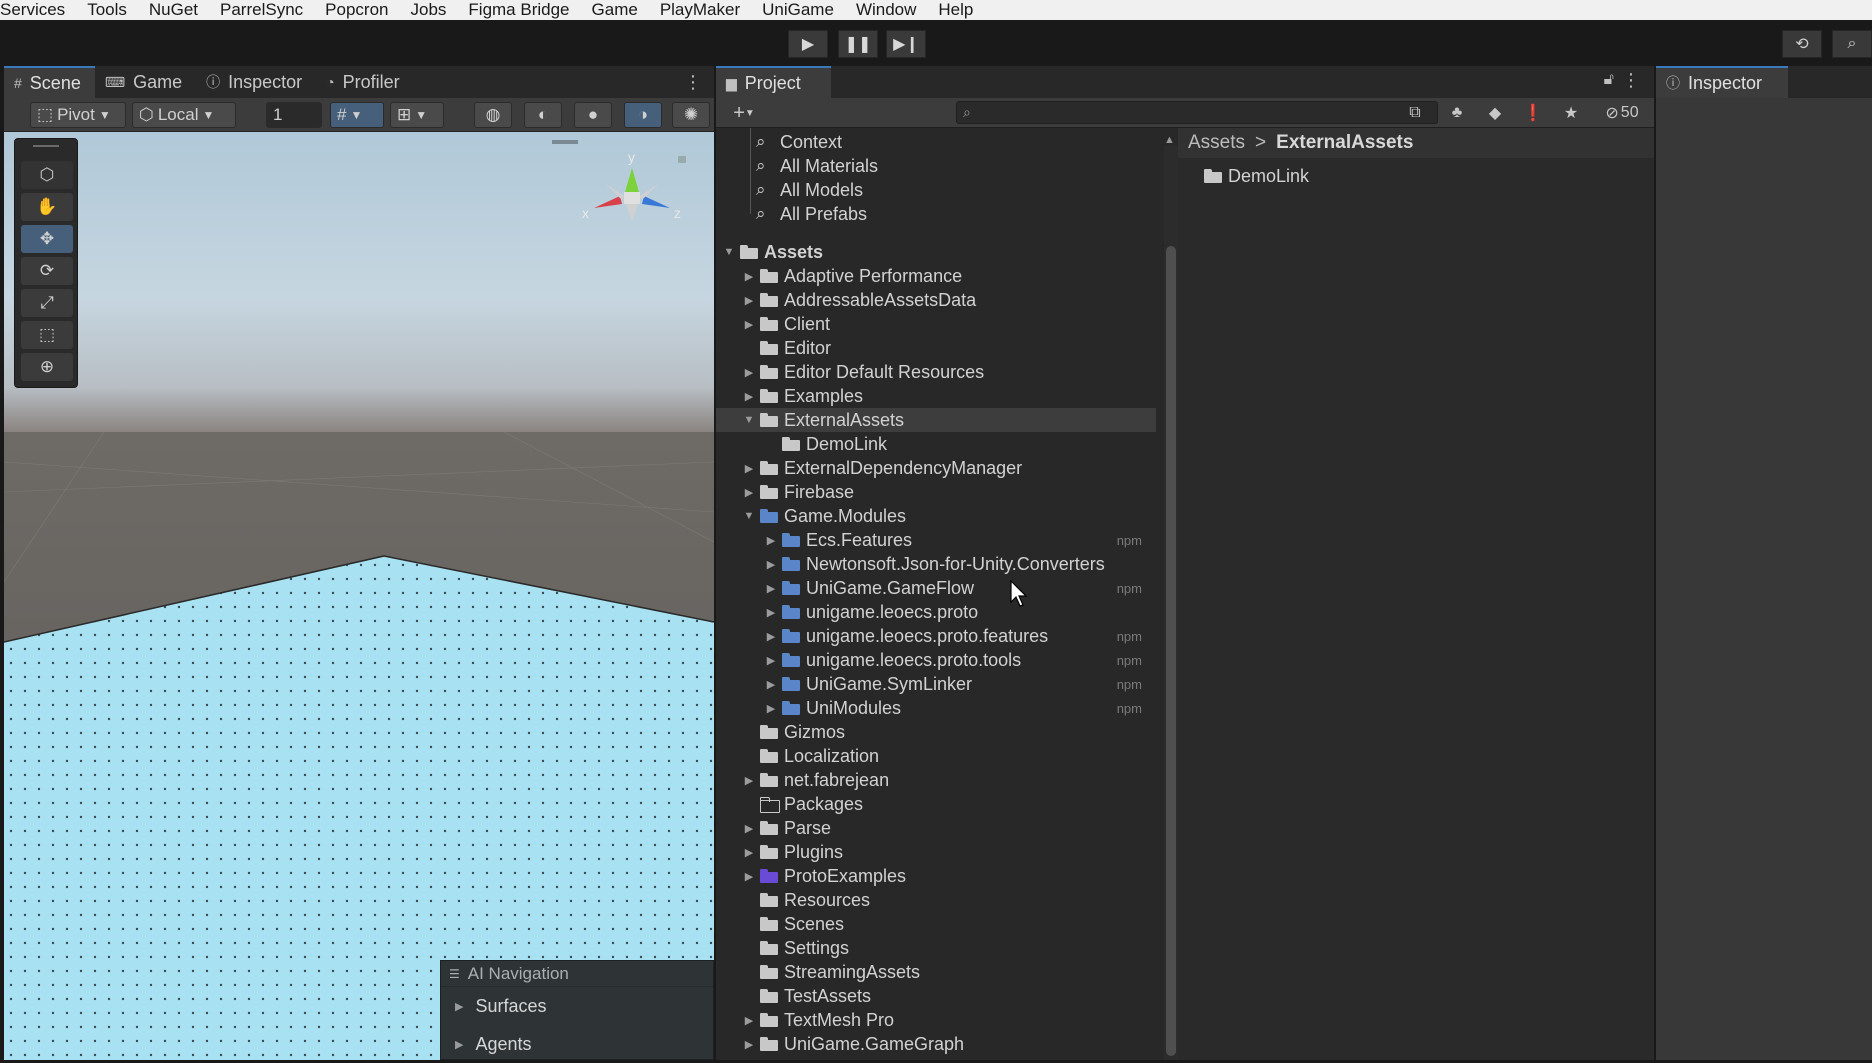  I want to click on tree-item-testassets: TestAssets, so click(936, 996).